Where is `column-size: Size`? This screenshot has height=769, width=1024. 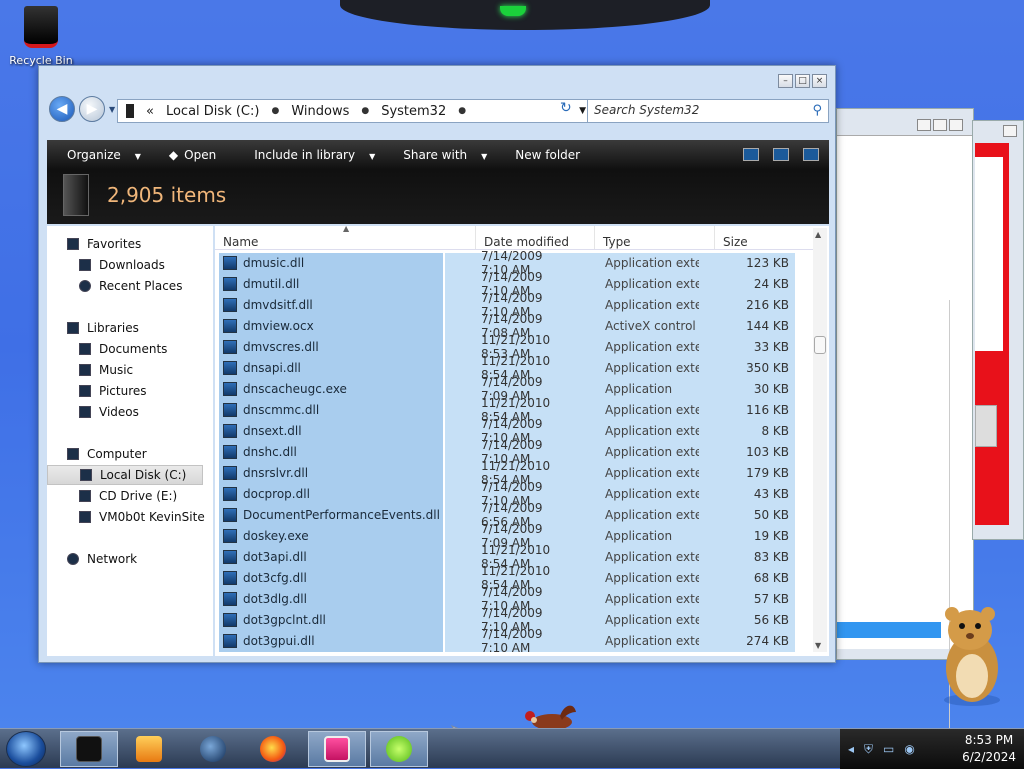 column-size: Size is located at coordinates (755, 237).